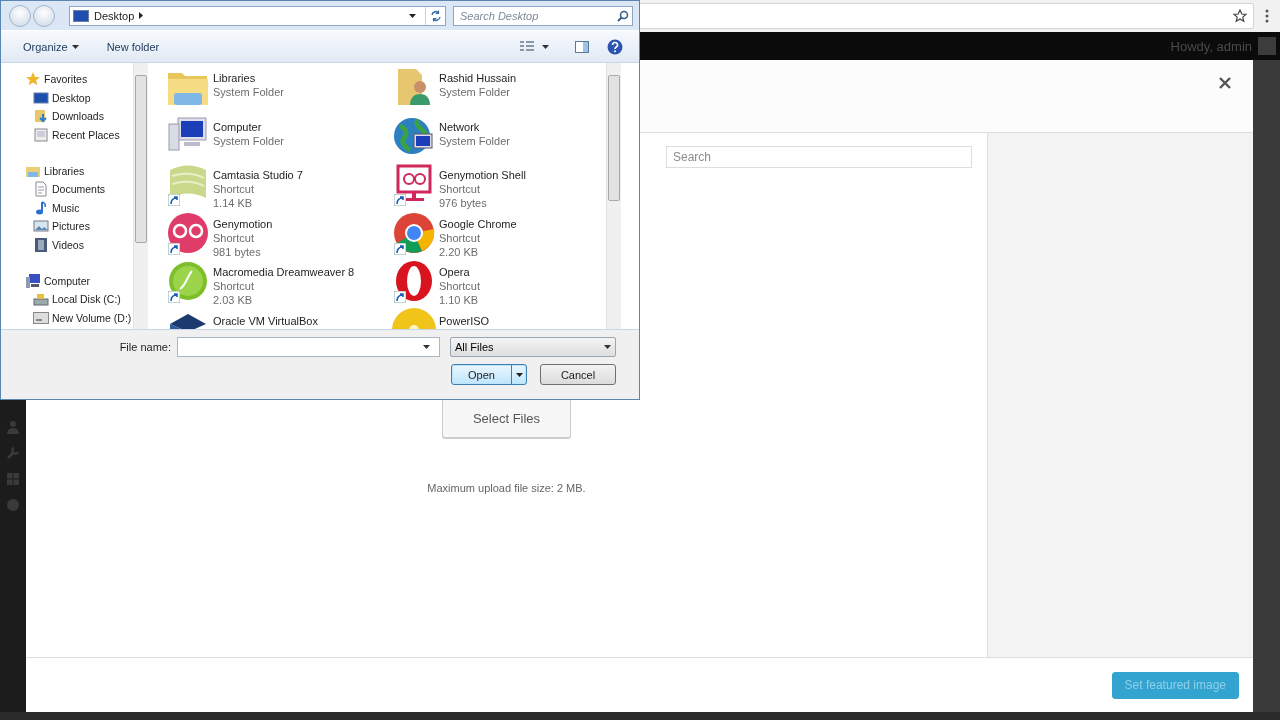 The image size is (1280, 720). What do you see at coordinates (257, 15) in the screenshot?
I see `address-field: Desktop` at bounding box center [257, 15].